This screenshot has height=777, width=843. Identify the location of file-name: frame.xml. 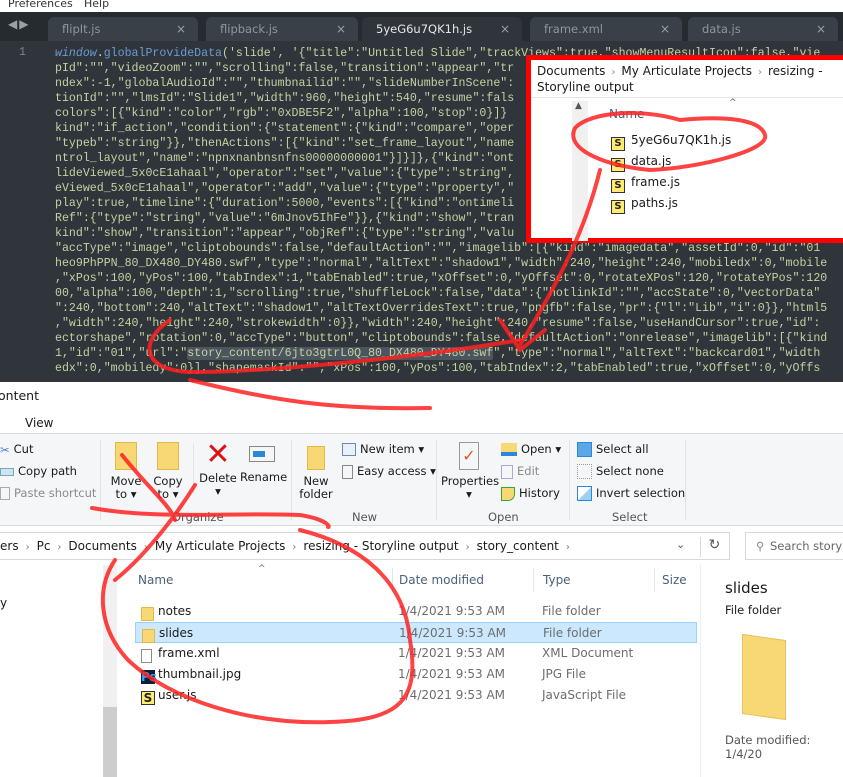
(189, 653).